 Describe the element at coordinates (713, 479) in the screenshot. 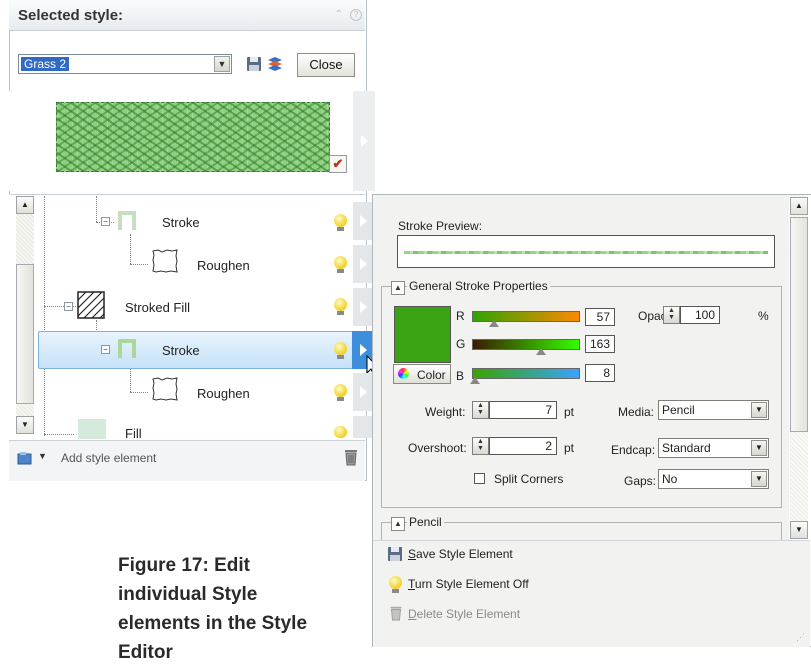

I see `gaps-select: No ▼` at that location.